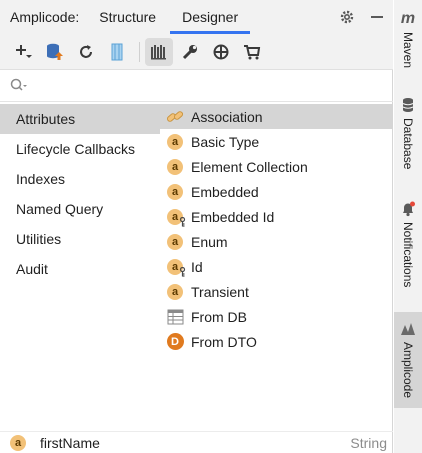 This screenshot has height=453, width=422. What do you see at coordinates (276, 316) in the screenshot?
I see `item-from-db: From DB` at bounding box center [276, 316].